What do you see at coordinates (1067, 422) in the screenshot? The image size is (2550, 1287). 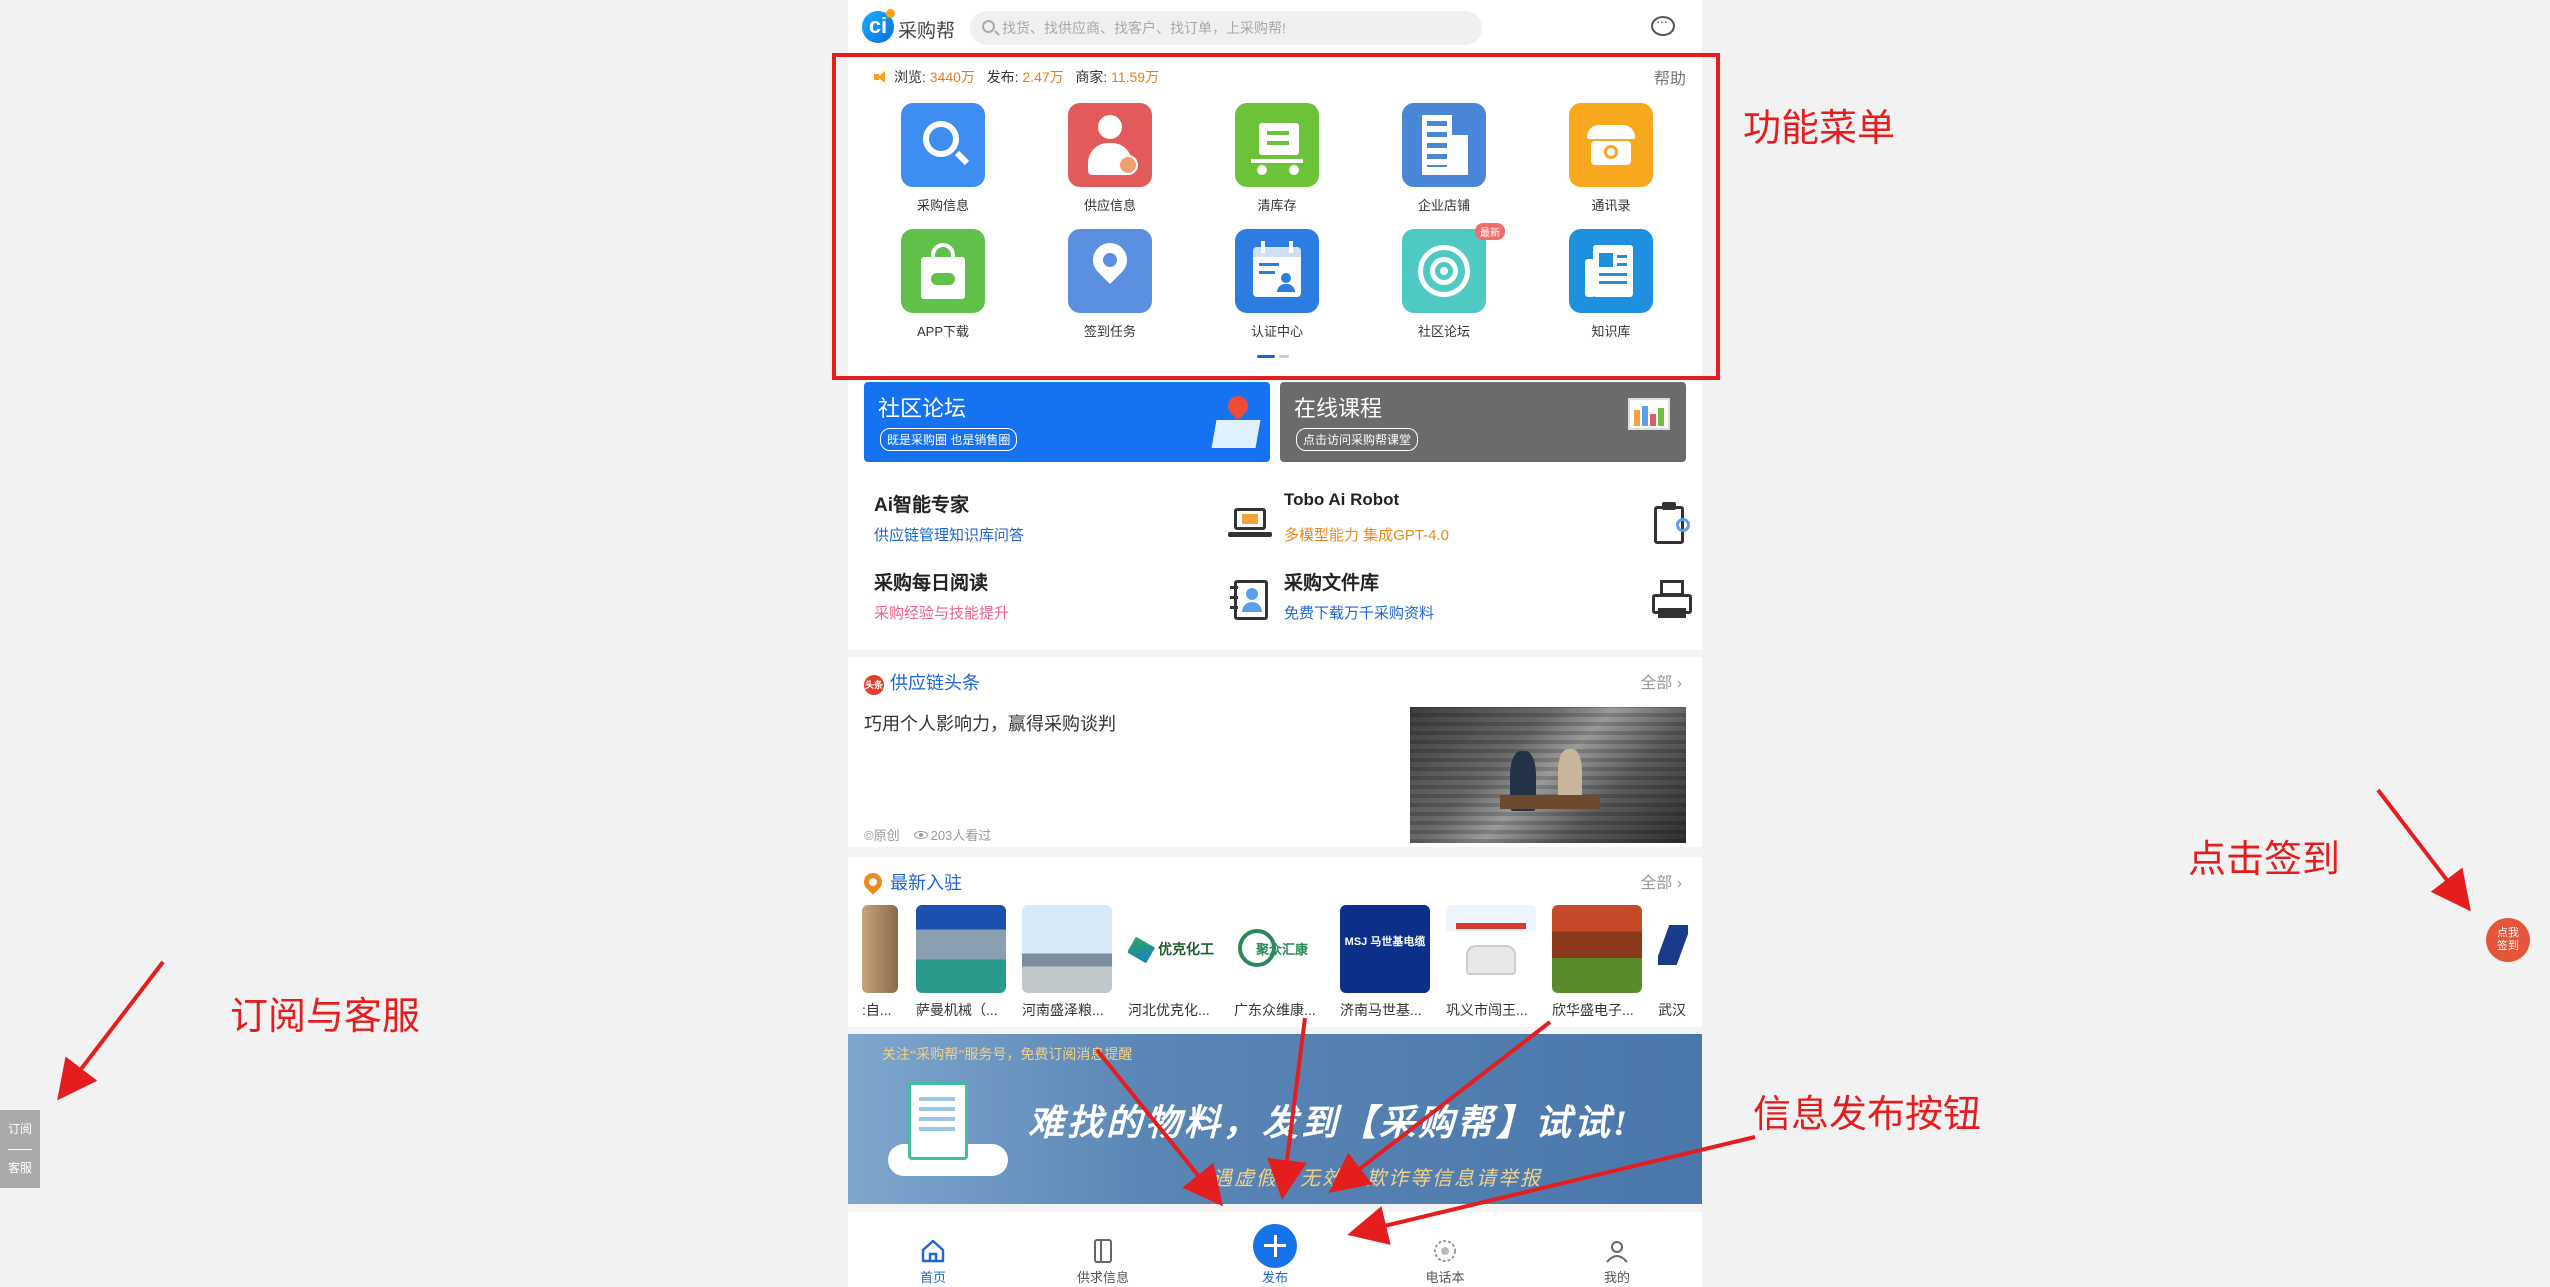 I see `forum-banner: 社区论坛 既是采购圈 也是销售圈` at bounding box center [1067, 422].